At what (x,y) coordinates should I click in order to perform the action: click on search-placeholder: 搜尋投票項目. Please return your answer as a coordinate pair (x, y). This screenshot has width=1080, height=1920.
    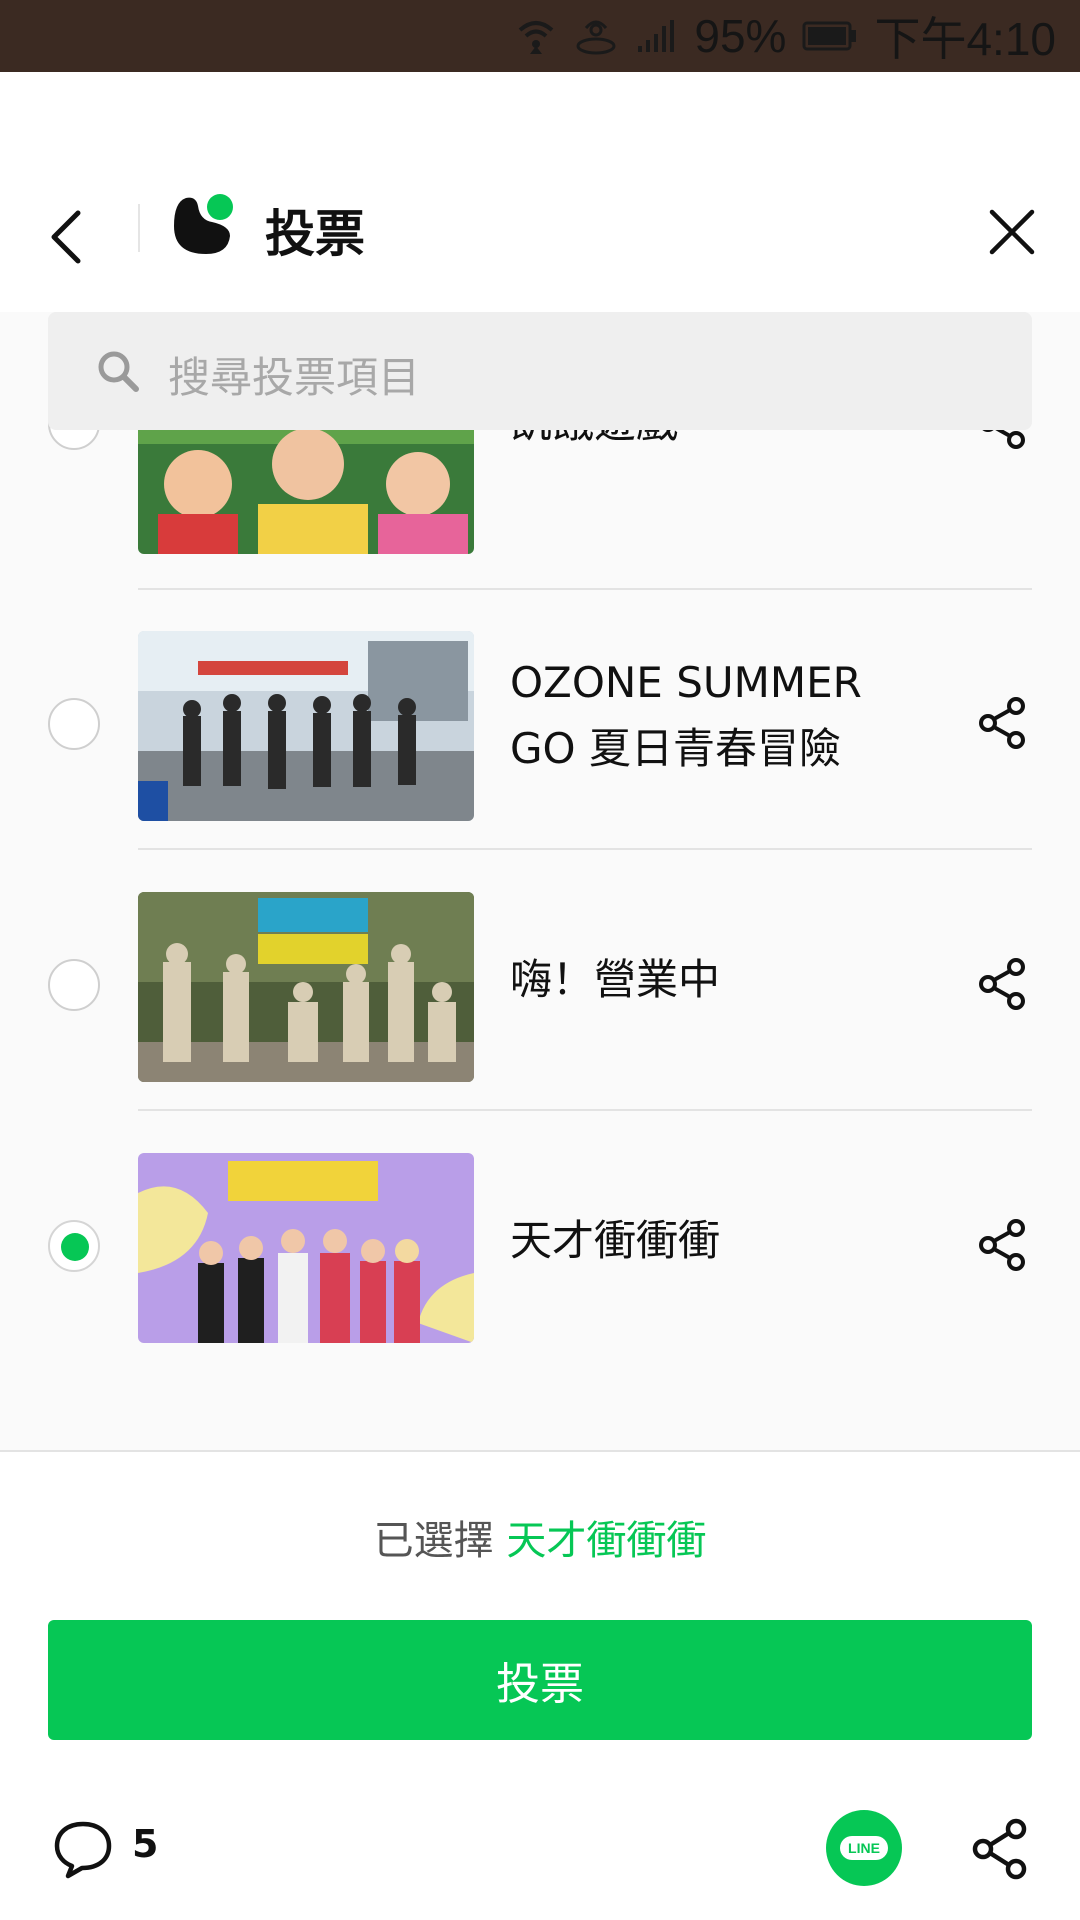
    Looking at the image, I should click on (294, 377).